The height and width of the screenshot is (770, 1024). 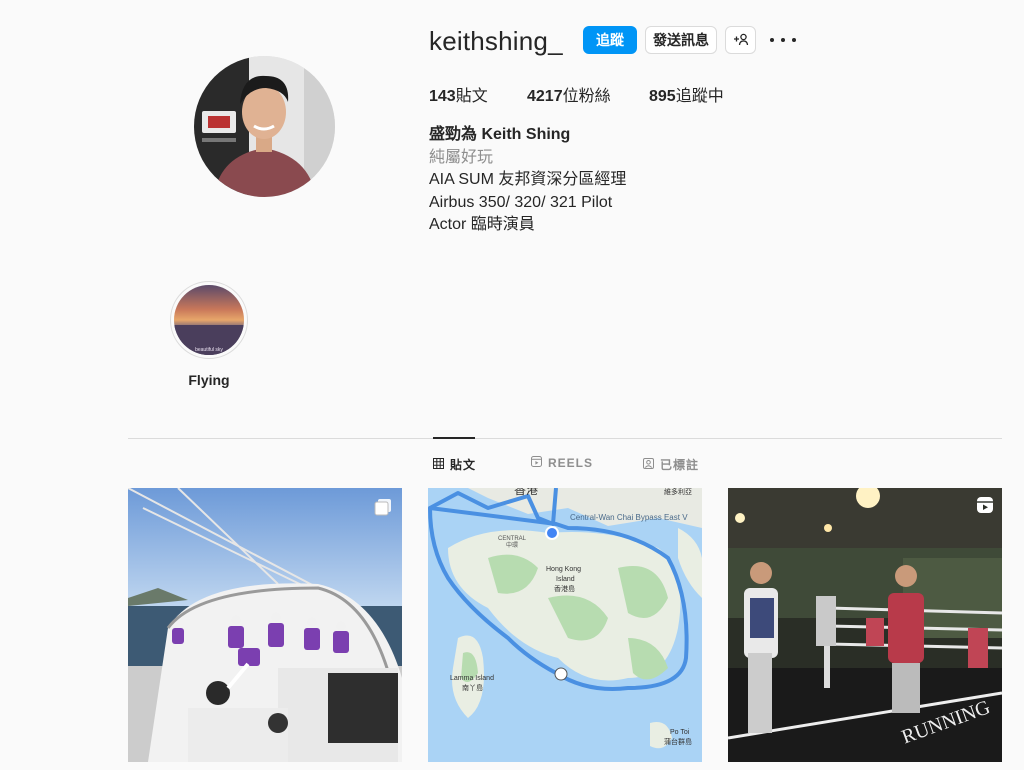 What do you see at coordinates (500, 134) in the screenshot?
I see `bio-name: 盛勁為 Keith Shing` at bounding box center [500, 134].